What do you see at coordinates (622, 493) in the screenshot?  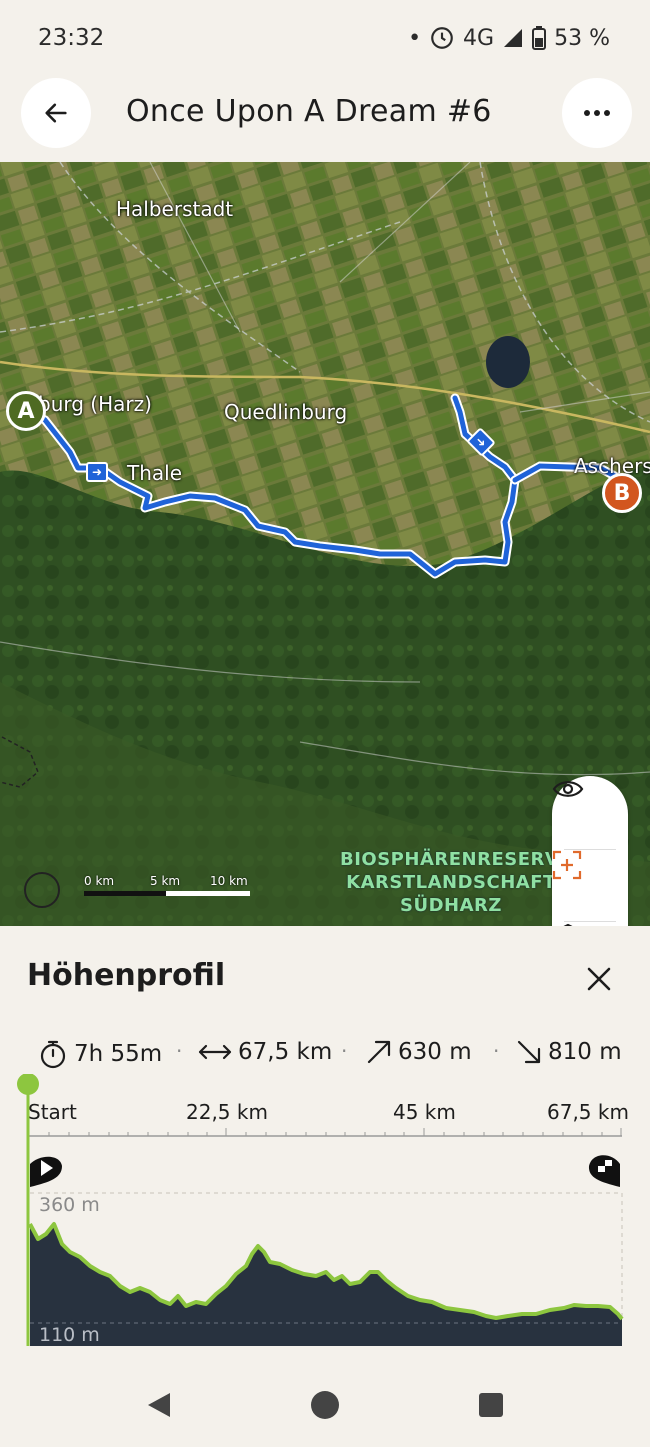 I see `end-pin: B` at bounding box center [622, 493].